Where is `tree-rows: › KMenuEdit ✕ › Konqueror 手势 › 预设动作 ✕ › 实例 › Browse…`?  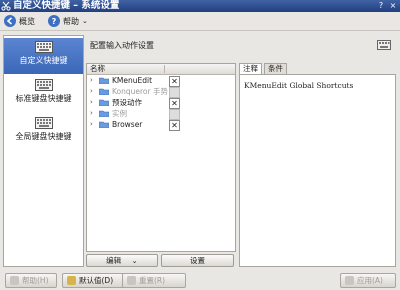 tree-rows: › KMenuEdit ✕ › Konqueror 手势 › 预设动作 ✕ › 实例 › Browse… is located at coordinates (161, 103).